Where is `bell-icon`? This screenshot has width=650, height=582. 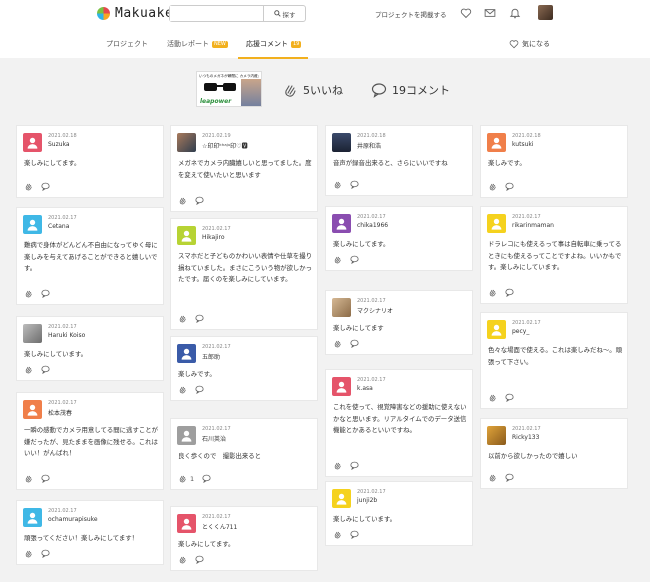
bell-icon is located at coordinates (515, 13).